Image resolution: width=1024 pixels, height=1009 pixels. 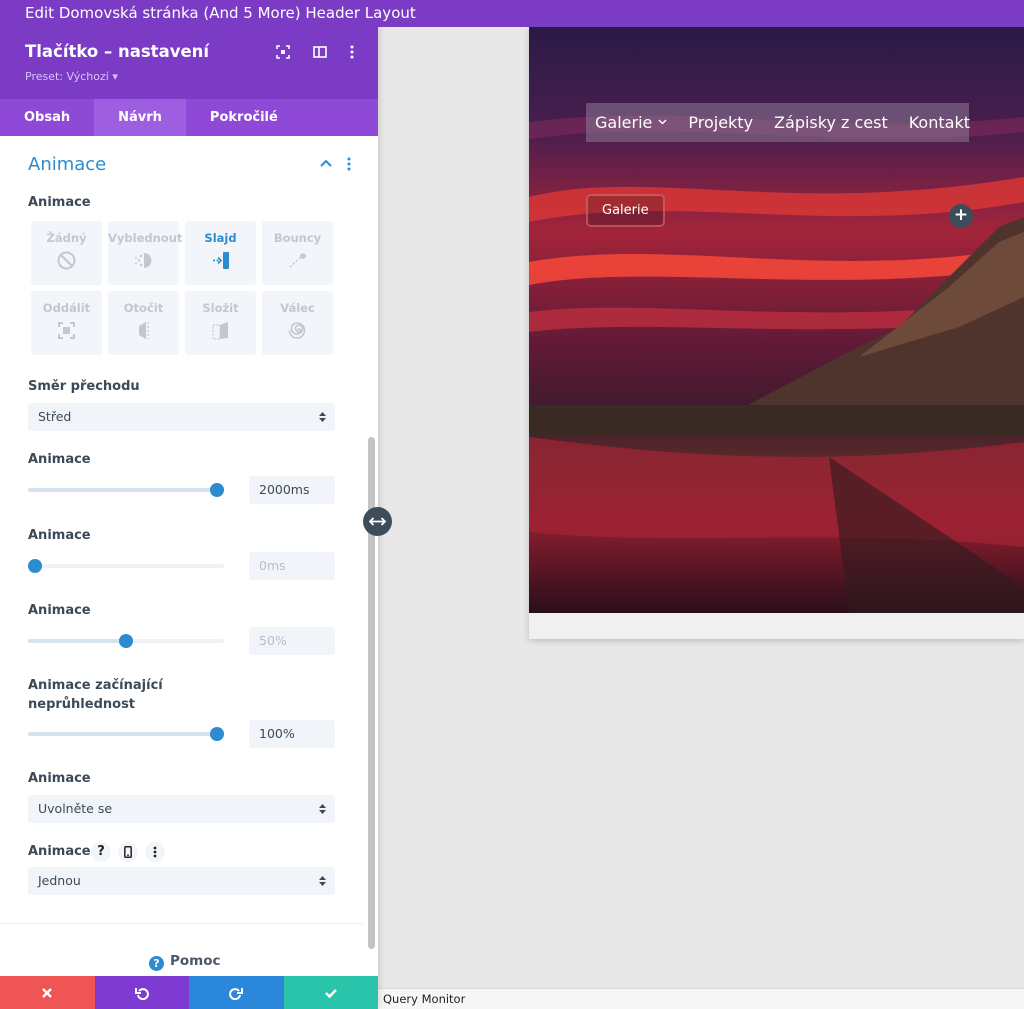 What do you see at coordinates (352, 52) in the screenshot?
I see `more-options-icon` at bounding box center [352, 52].